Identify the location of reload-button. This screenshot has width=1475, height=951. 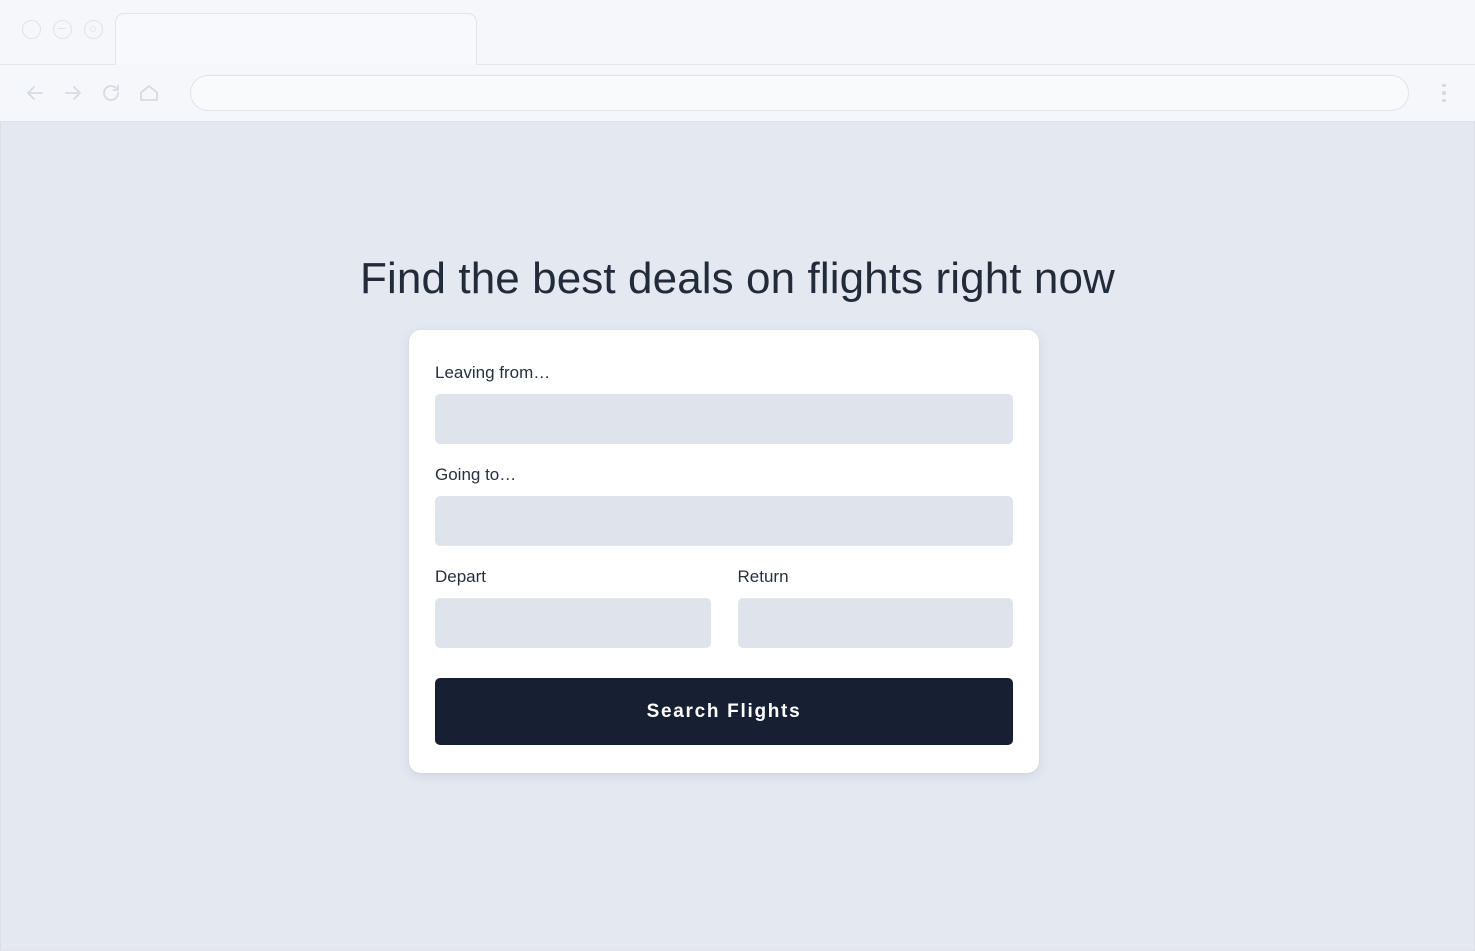
(111, 93).